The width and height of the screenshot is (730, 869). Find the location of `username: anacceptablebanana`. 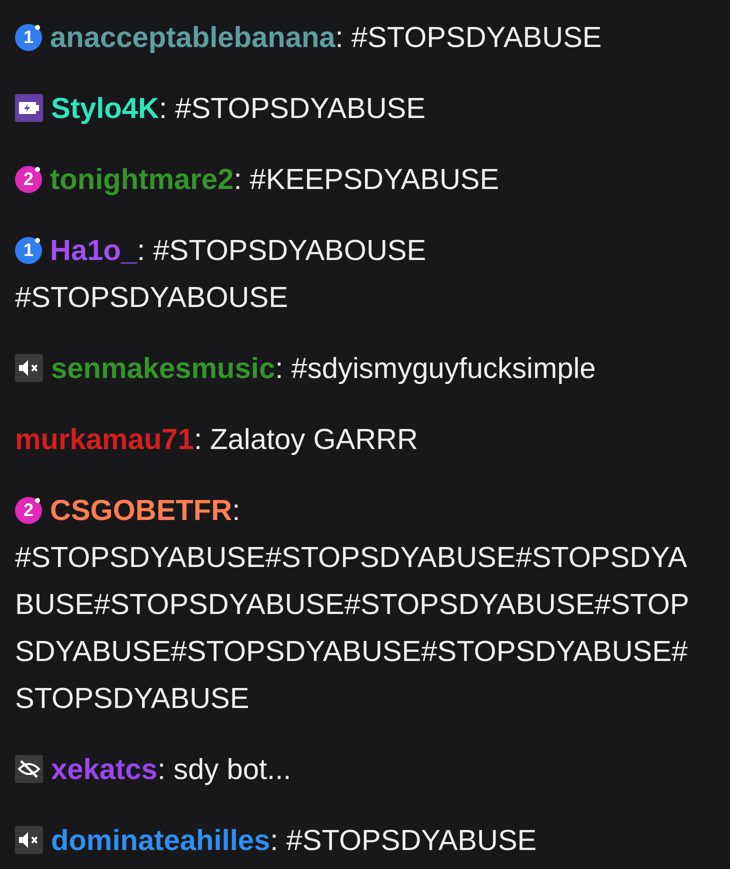

username: anacceptablebanana is located at coordinates (193, 38).